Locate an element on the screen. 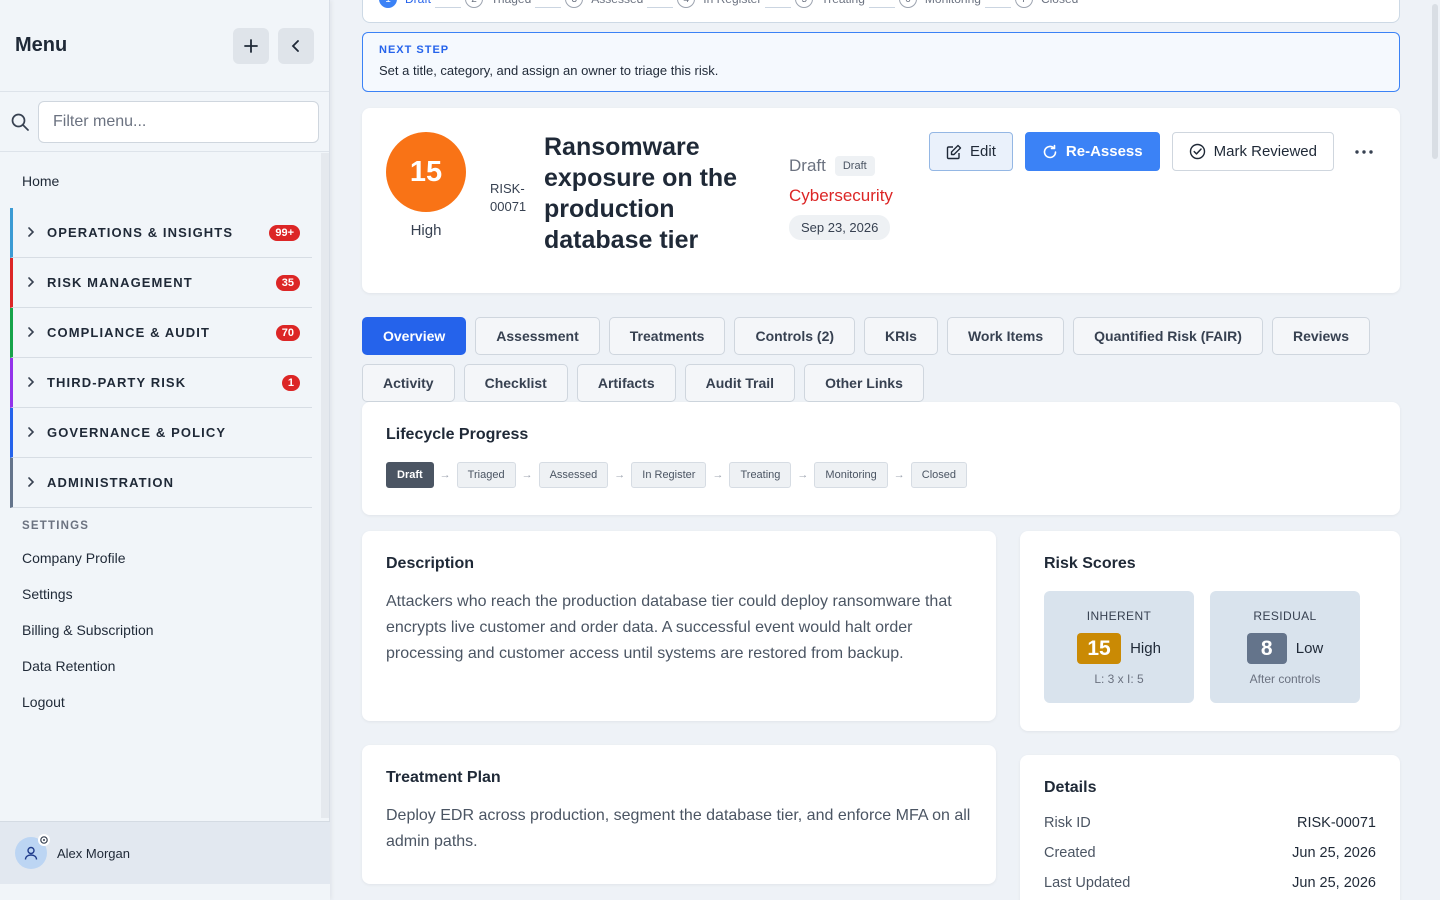  risk-score-circle: 15 is located at coordinates (426, 172).